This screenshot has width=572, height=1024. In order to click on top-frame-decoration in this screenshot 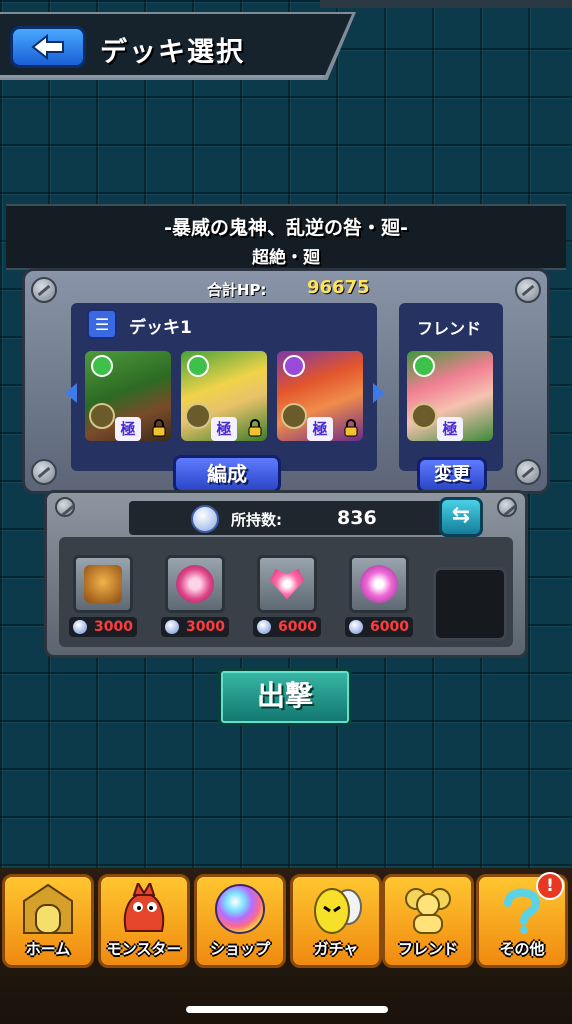, I will do `click(446, 4)`.